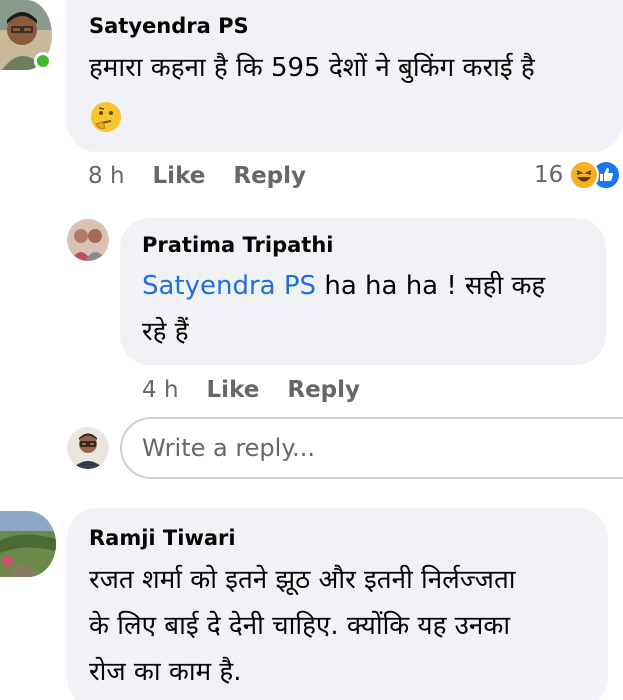 The height and width of the screenshot is (700, 623). Describe the element at coordinates (302, 580) in the screenshot. I see `comment-text-line1: रजत शर्मा को इतने झूठ और इतनी निर्लज्जता` at that location.